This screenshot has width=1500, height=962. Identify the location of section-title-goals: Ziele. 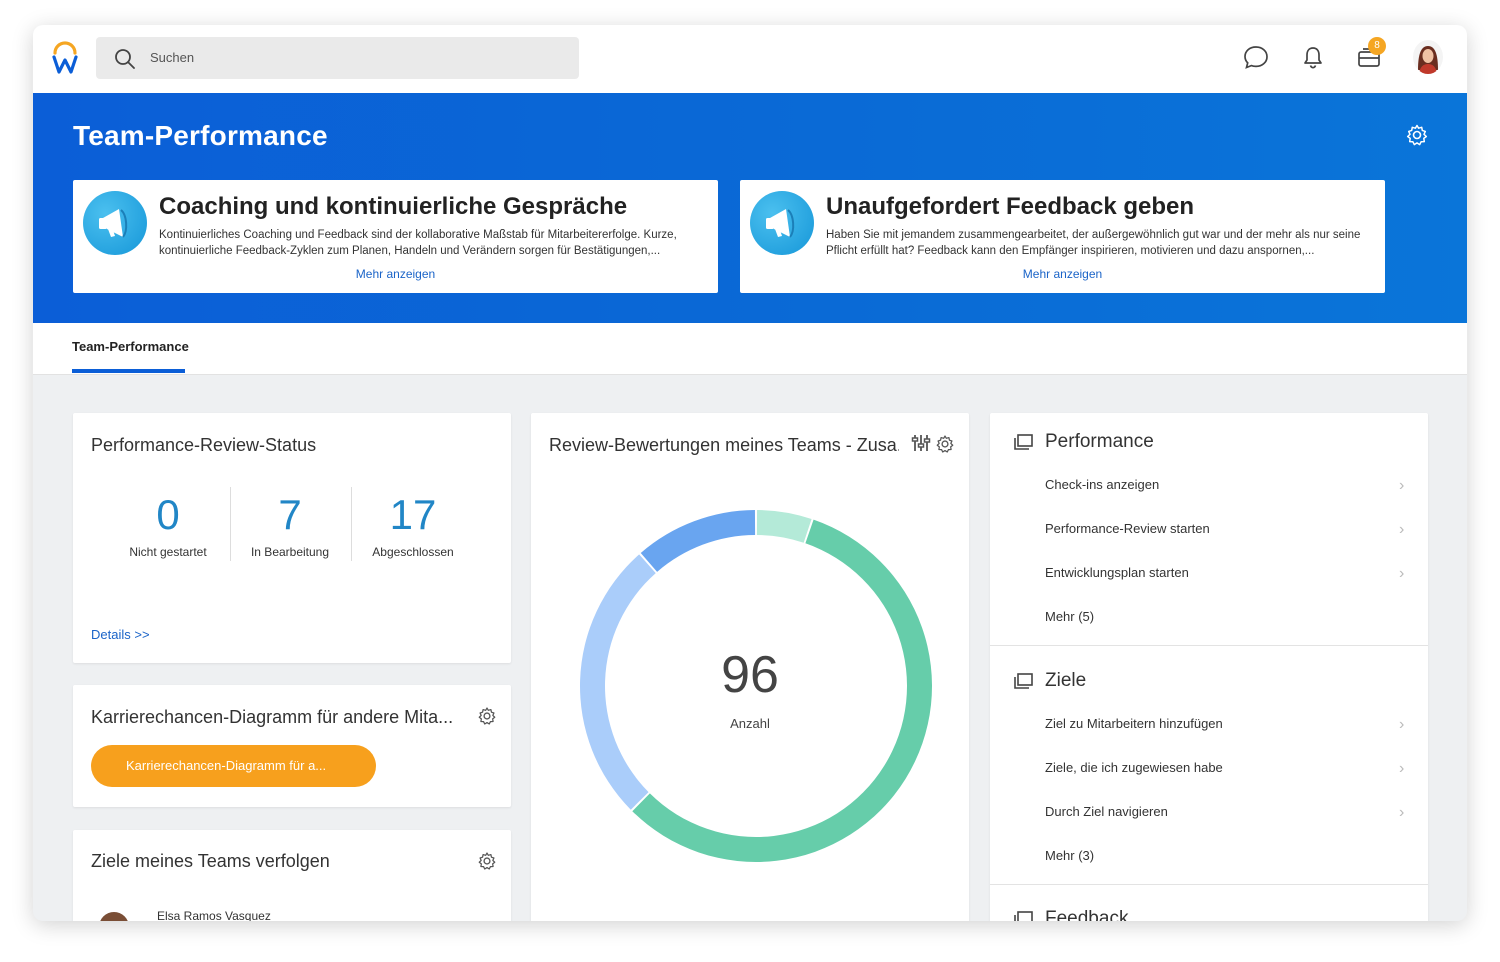
(1066, 680).